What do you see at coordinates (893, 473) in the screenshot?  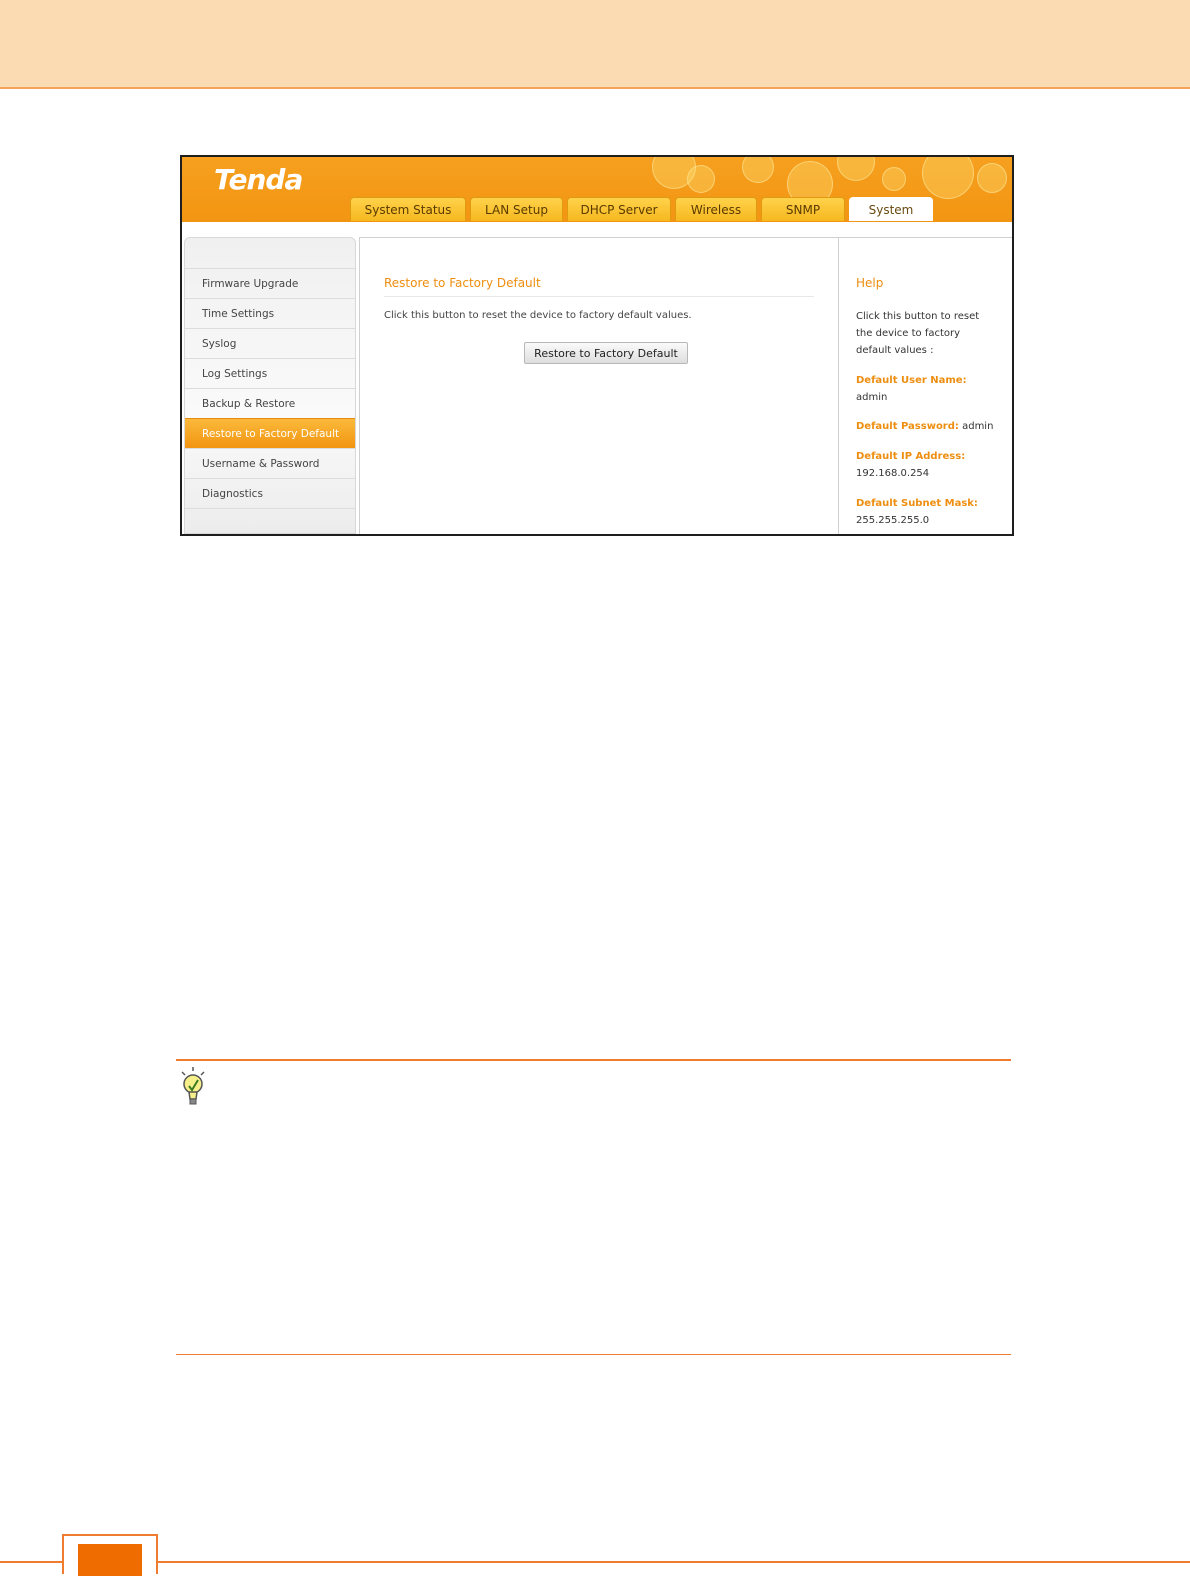 I see `default-ip-value: 192.168.0.254` at bounding box center [893, 473].